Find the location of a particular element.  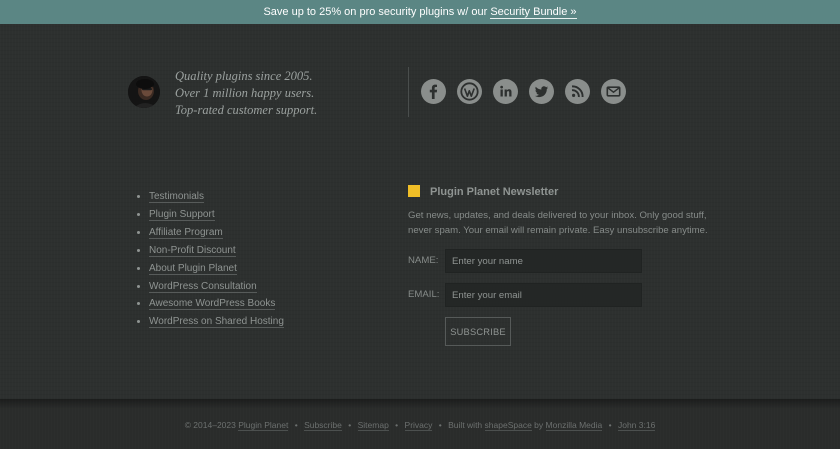

linkedin-icon is located at coordinates (505, 91).